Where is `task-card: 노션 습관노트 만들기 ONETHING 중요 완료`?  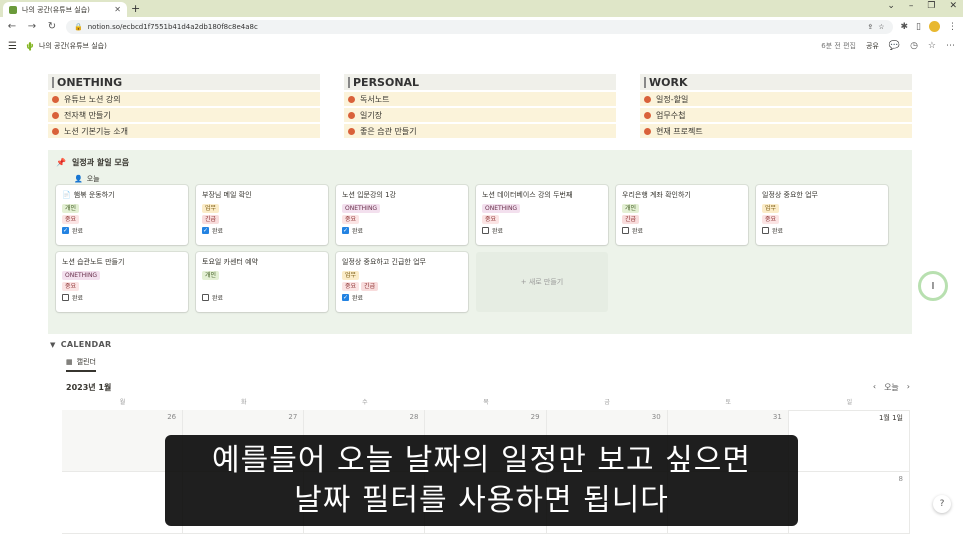
task-card: 노션 습관노트 만들기 ONETHING 중요 완료 is located at coordinates (122, 282).